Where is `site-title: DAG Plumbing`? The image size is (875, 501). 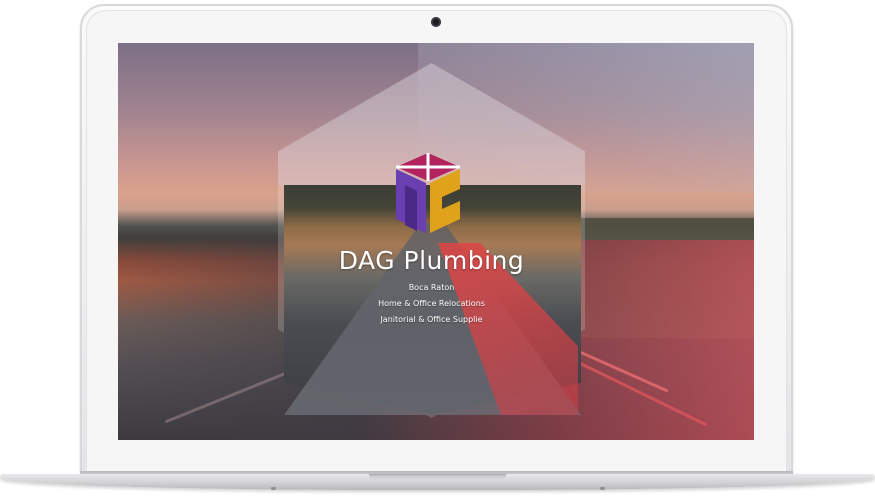
site-title: DAG Plumbing is located at coordinates (431, 260).